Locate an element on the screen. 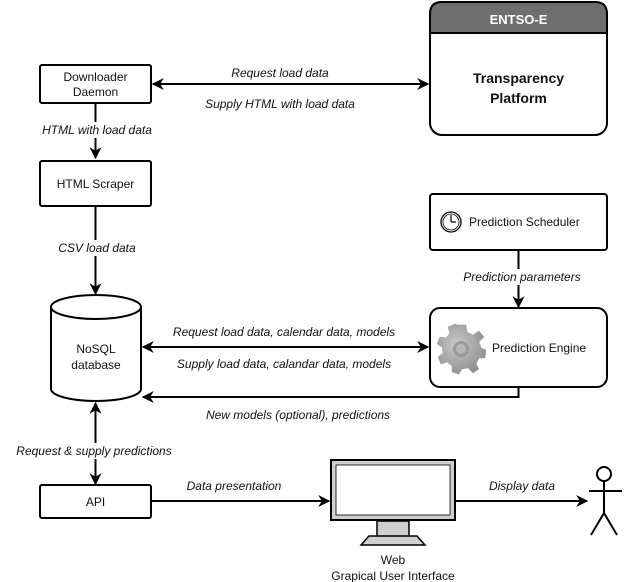  downloader-daemon-node: Downloader Daemon is located at coordinates (95, 84).